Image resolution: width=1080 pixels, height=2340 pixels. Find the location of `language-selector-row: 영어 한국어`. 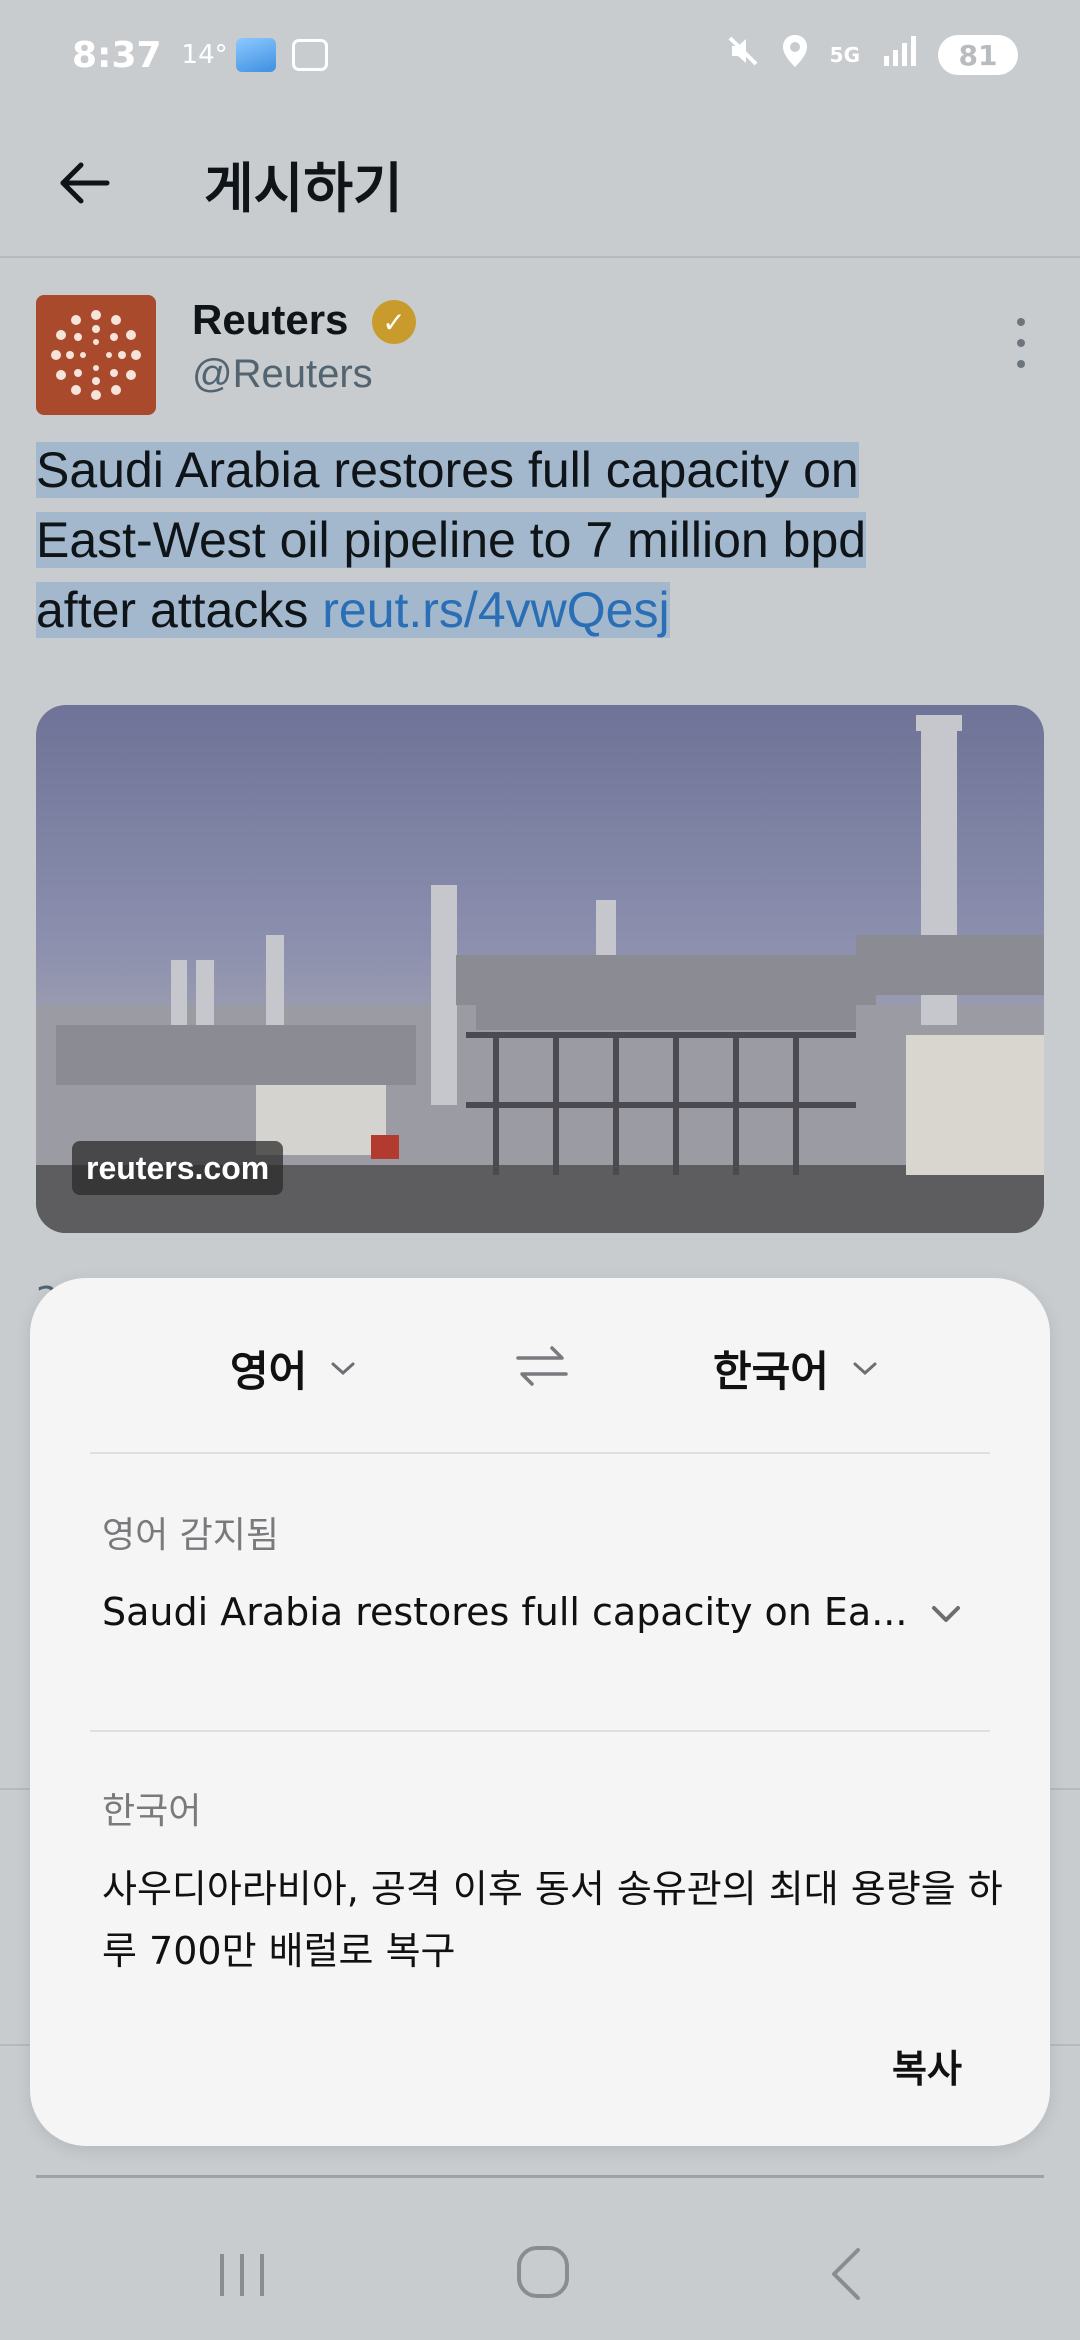

language-selector-row: 영어 한국어 is located at coordinates (540, 1366).